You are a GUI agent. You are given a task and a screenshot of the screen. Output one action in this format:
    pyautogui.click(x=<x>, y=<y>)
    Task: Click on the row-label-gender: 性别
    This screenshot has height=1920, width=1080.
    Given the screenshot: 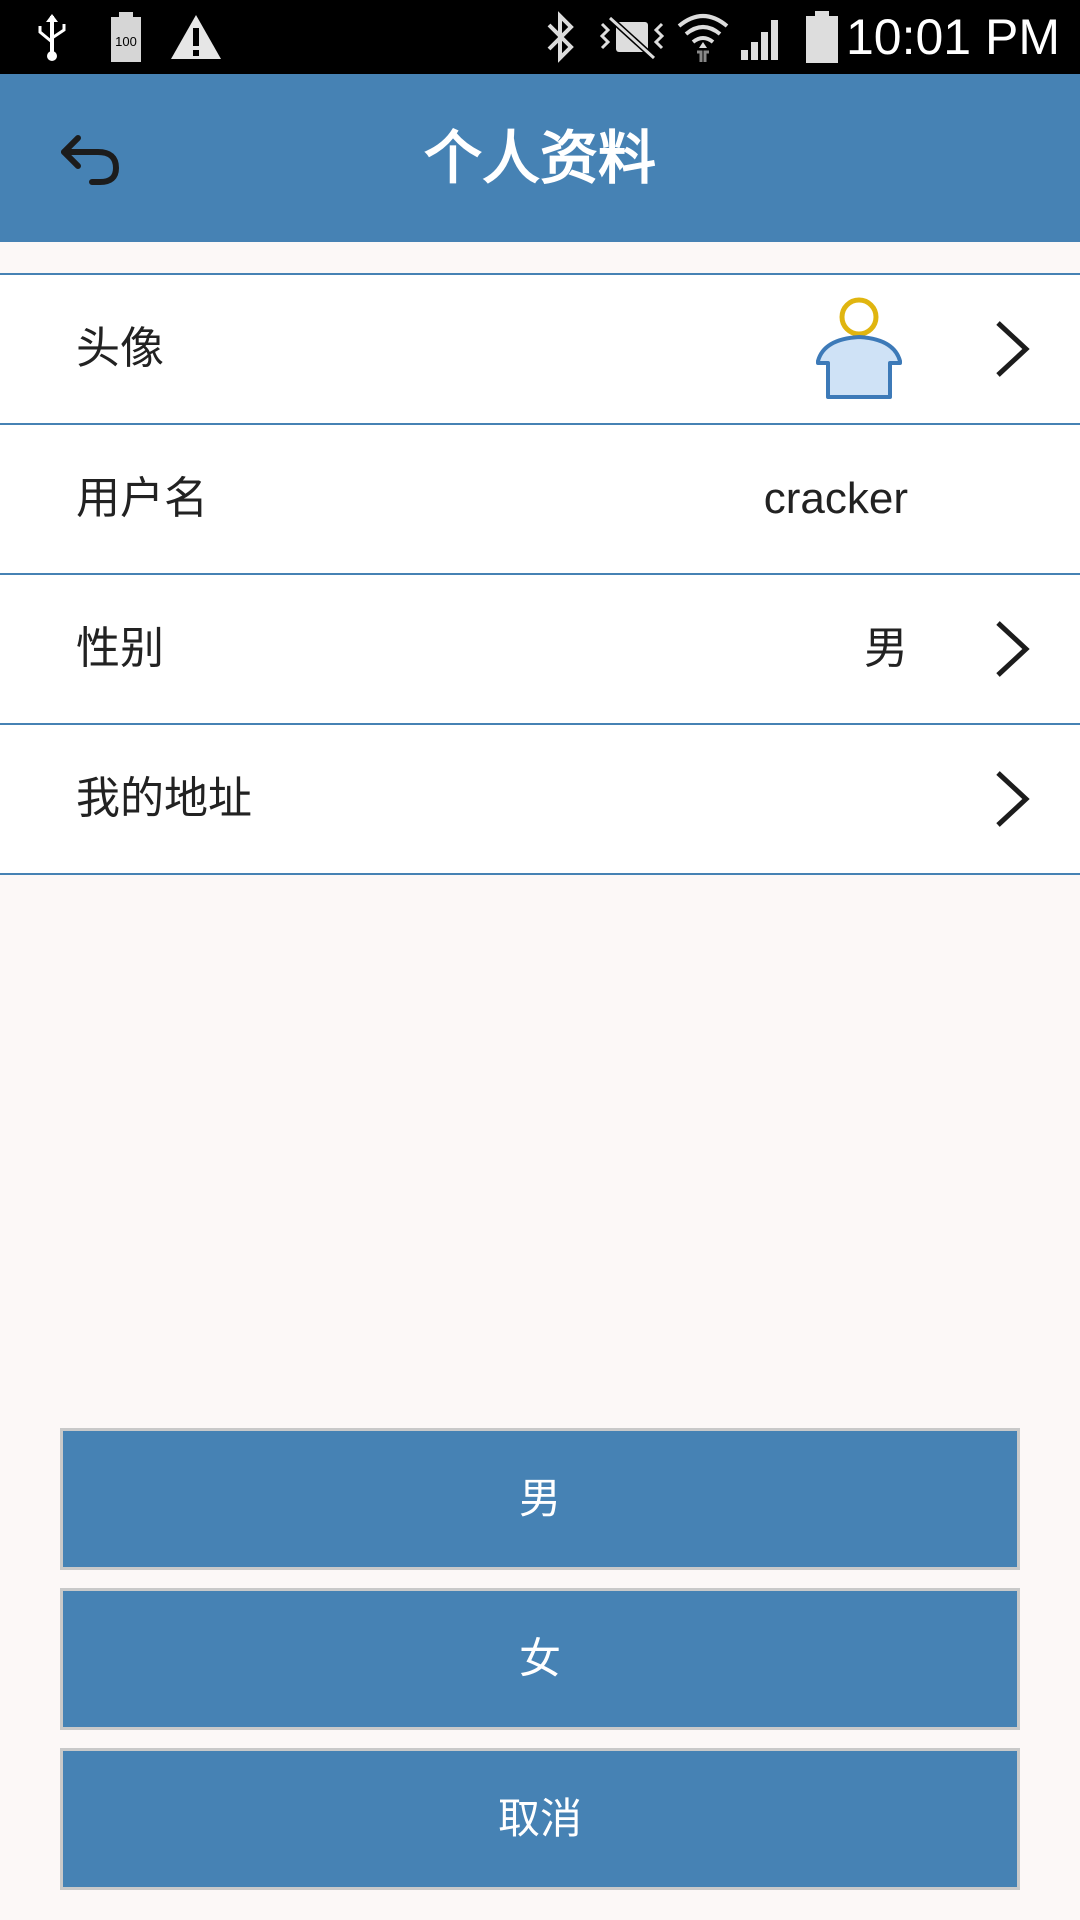 What is the action you would take?
    pyautogui.click(x=120, y=648)
    